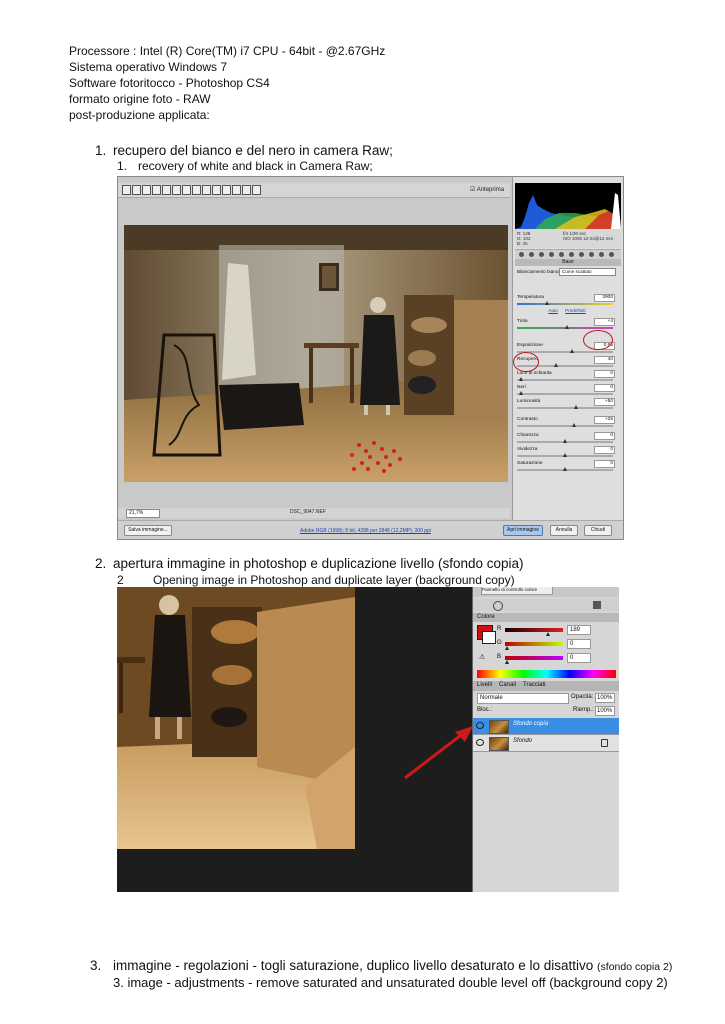  I want to click on layer-row: Sfondo, so click(546, 743).